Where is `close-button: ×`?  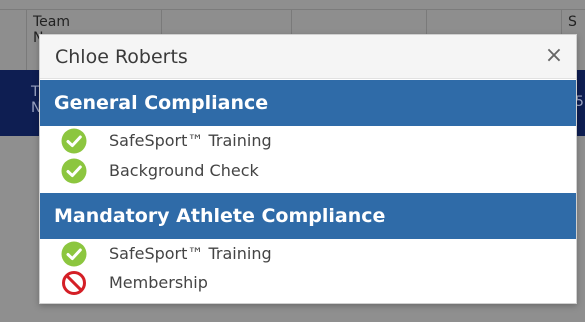
close-button: × is located at coordinates (554, 56).